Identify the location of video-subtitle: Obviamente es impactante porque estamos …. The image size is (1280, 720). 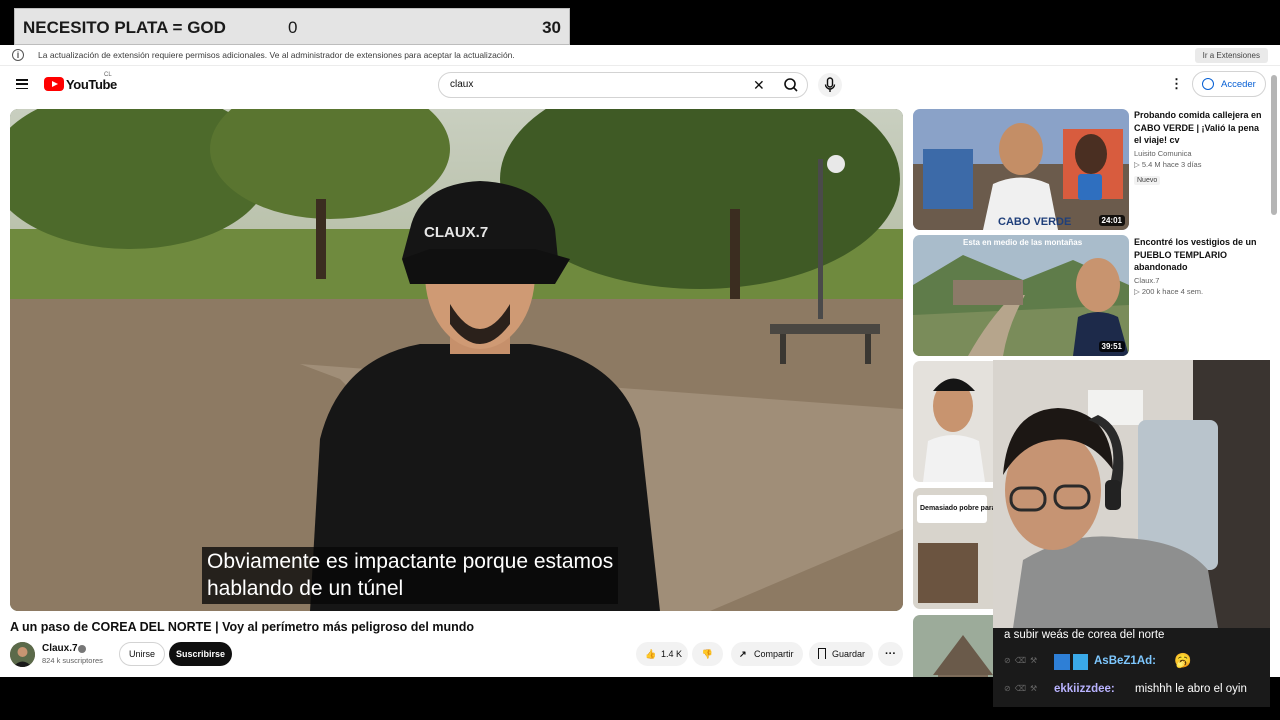
(410, 575).